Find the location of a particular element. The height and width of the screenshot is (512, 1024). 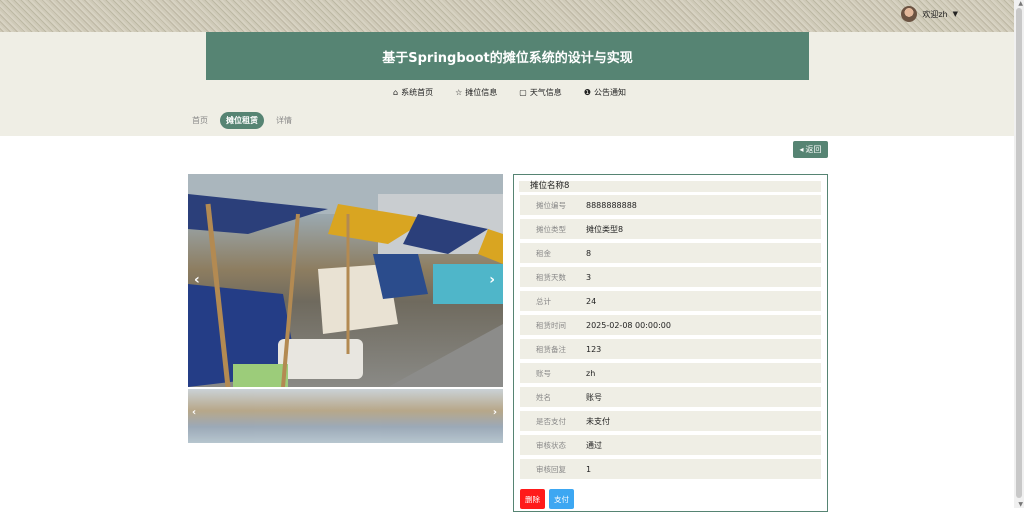

thumb-prev-icon: ‹ is located at coordinates (194, 412).